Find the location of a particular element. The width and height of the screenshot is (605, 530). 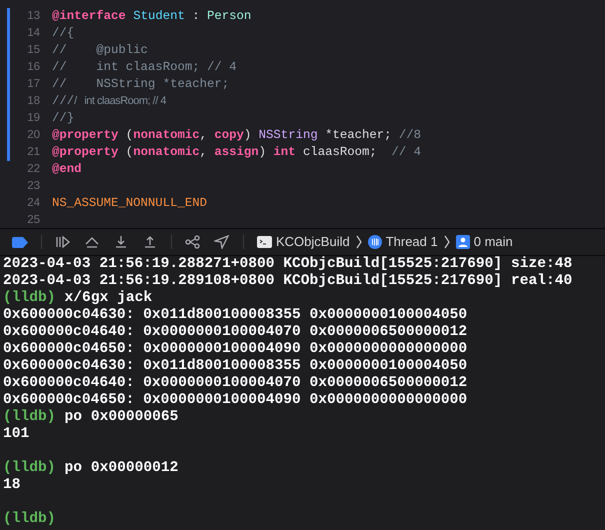

code-comment: // 4 is located at coordinates (407, 153).